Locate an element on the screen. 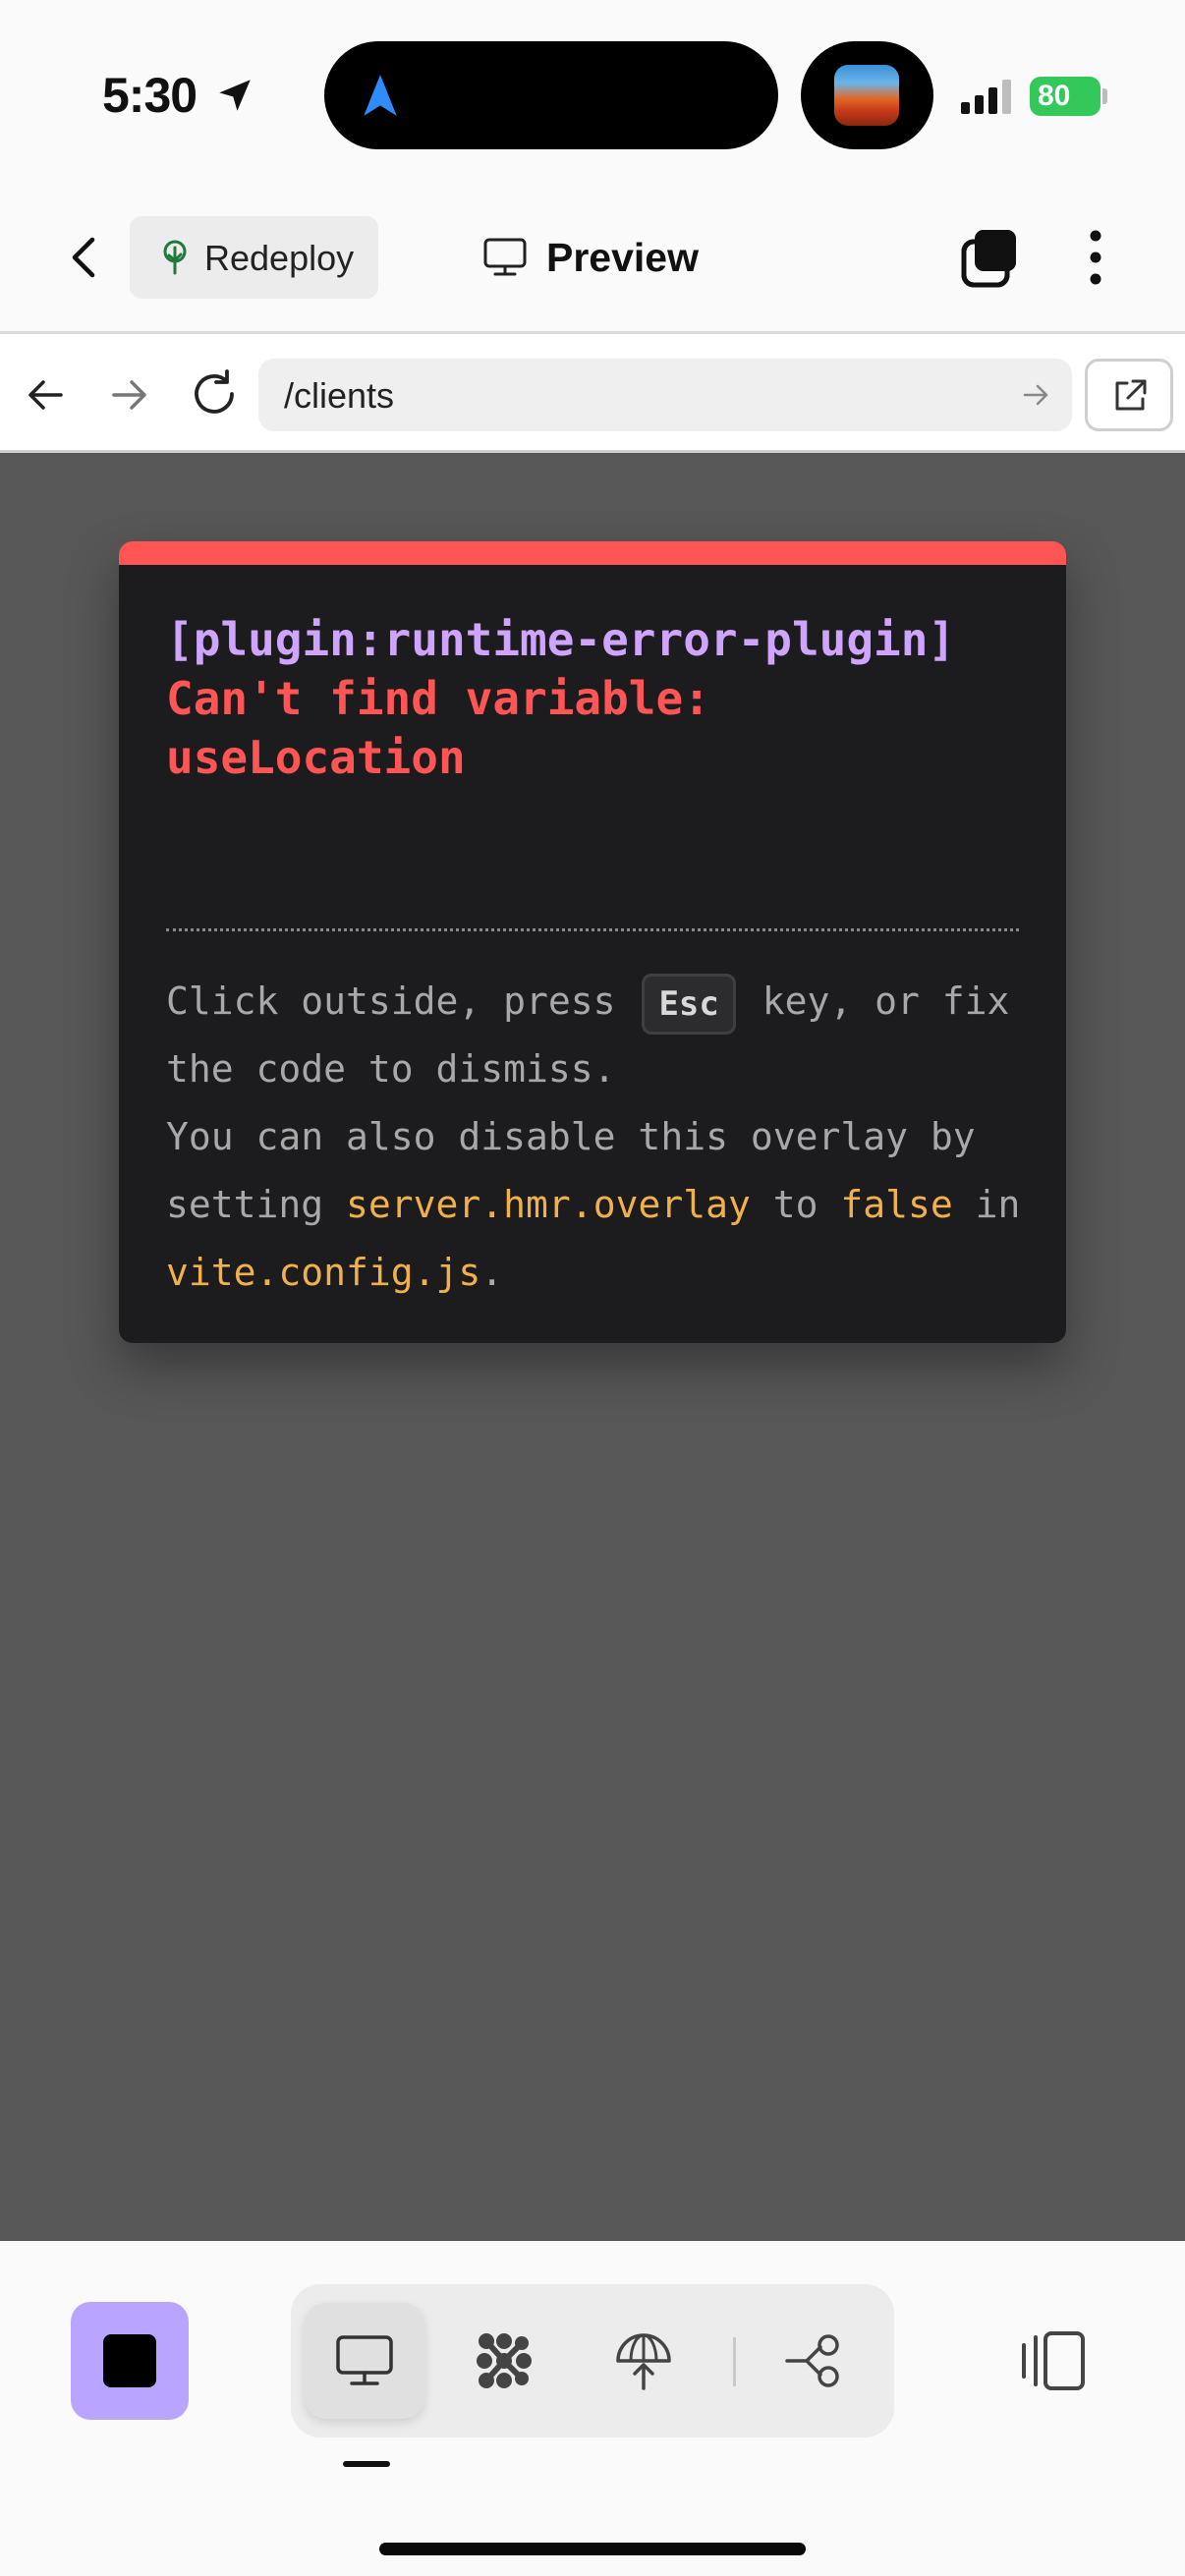 This screenshot has height=2576, width=1185. tool-deploy is located at coordinates (644, 2361).